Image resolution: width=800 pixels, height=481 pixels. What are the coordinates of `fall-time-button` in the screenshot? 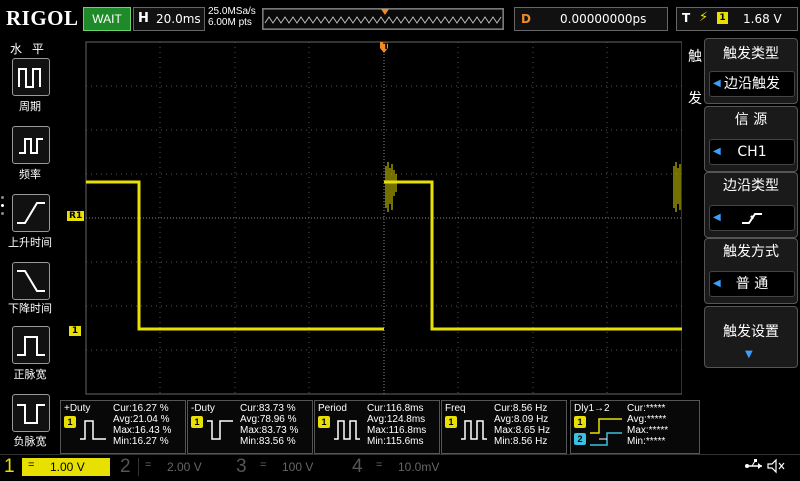 It's located at (31, 281).